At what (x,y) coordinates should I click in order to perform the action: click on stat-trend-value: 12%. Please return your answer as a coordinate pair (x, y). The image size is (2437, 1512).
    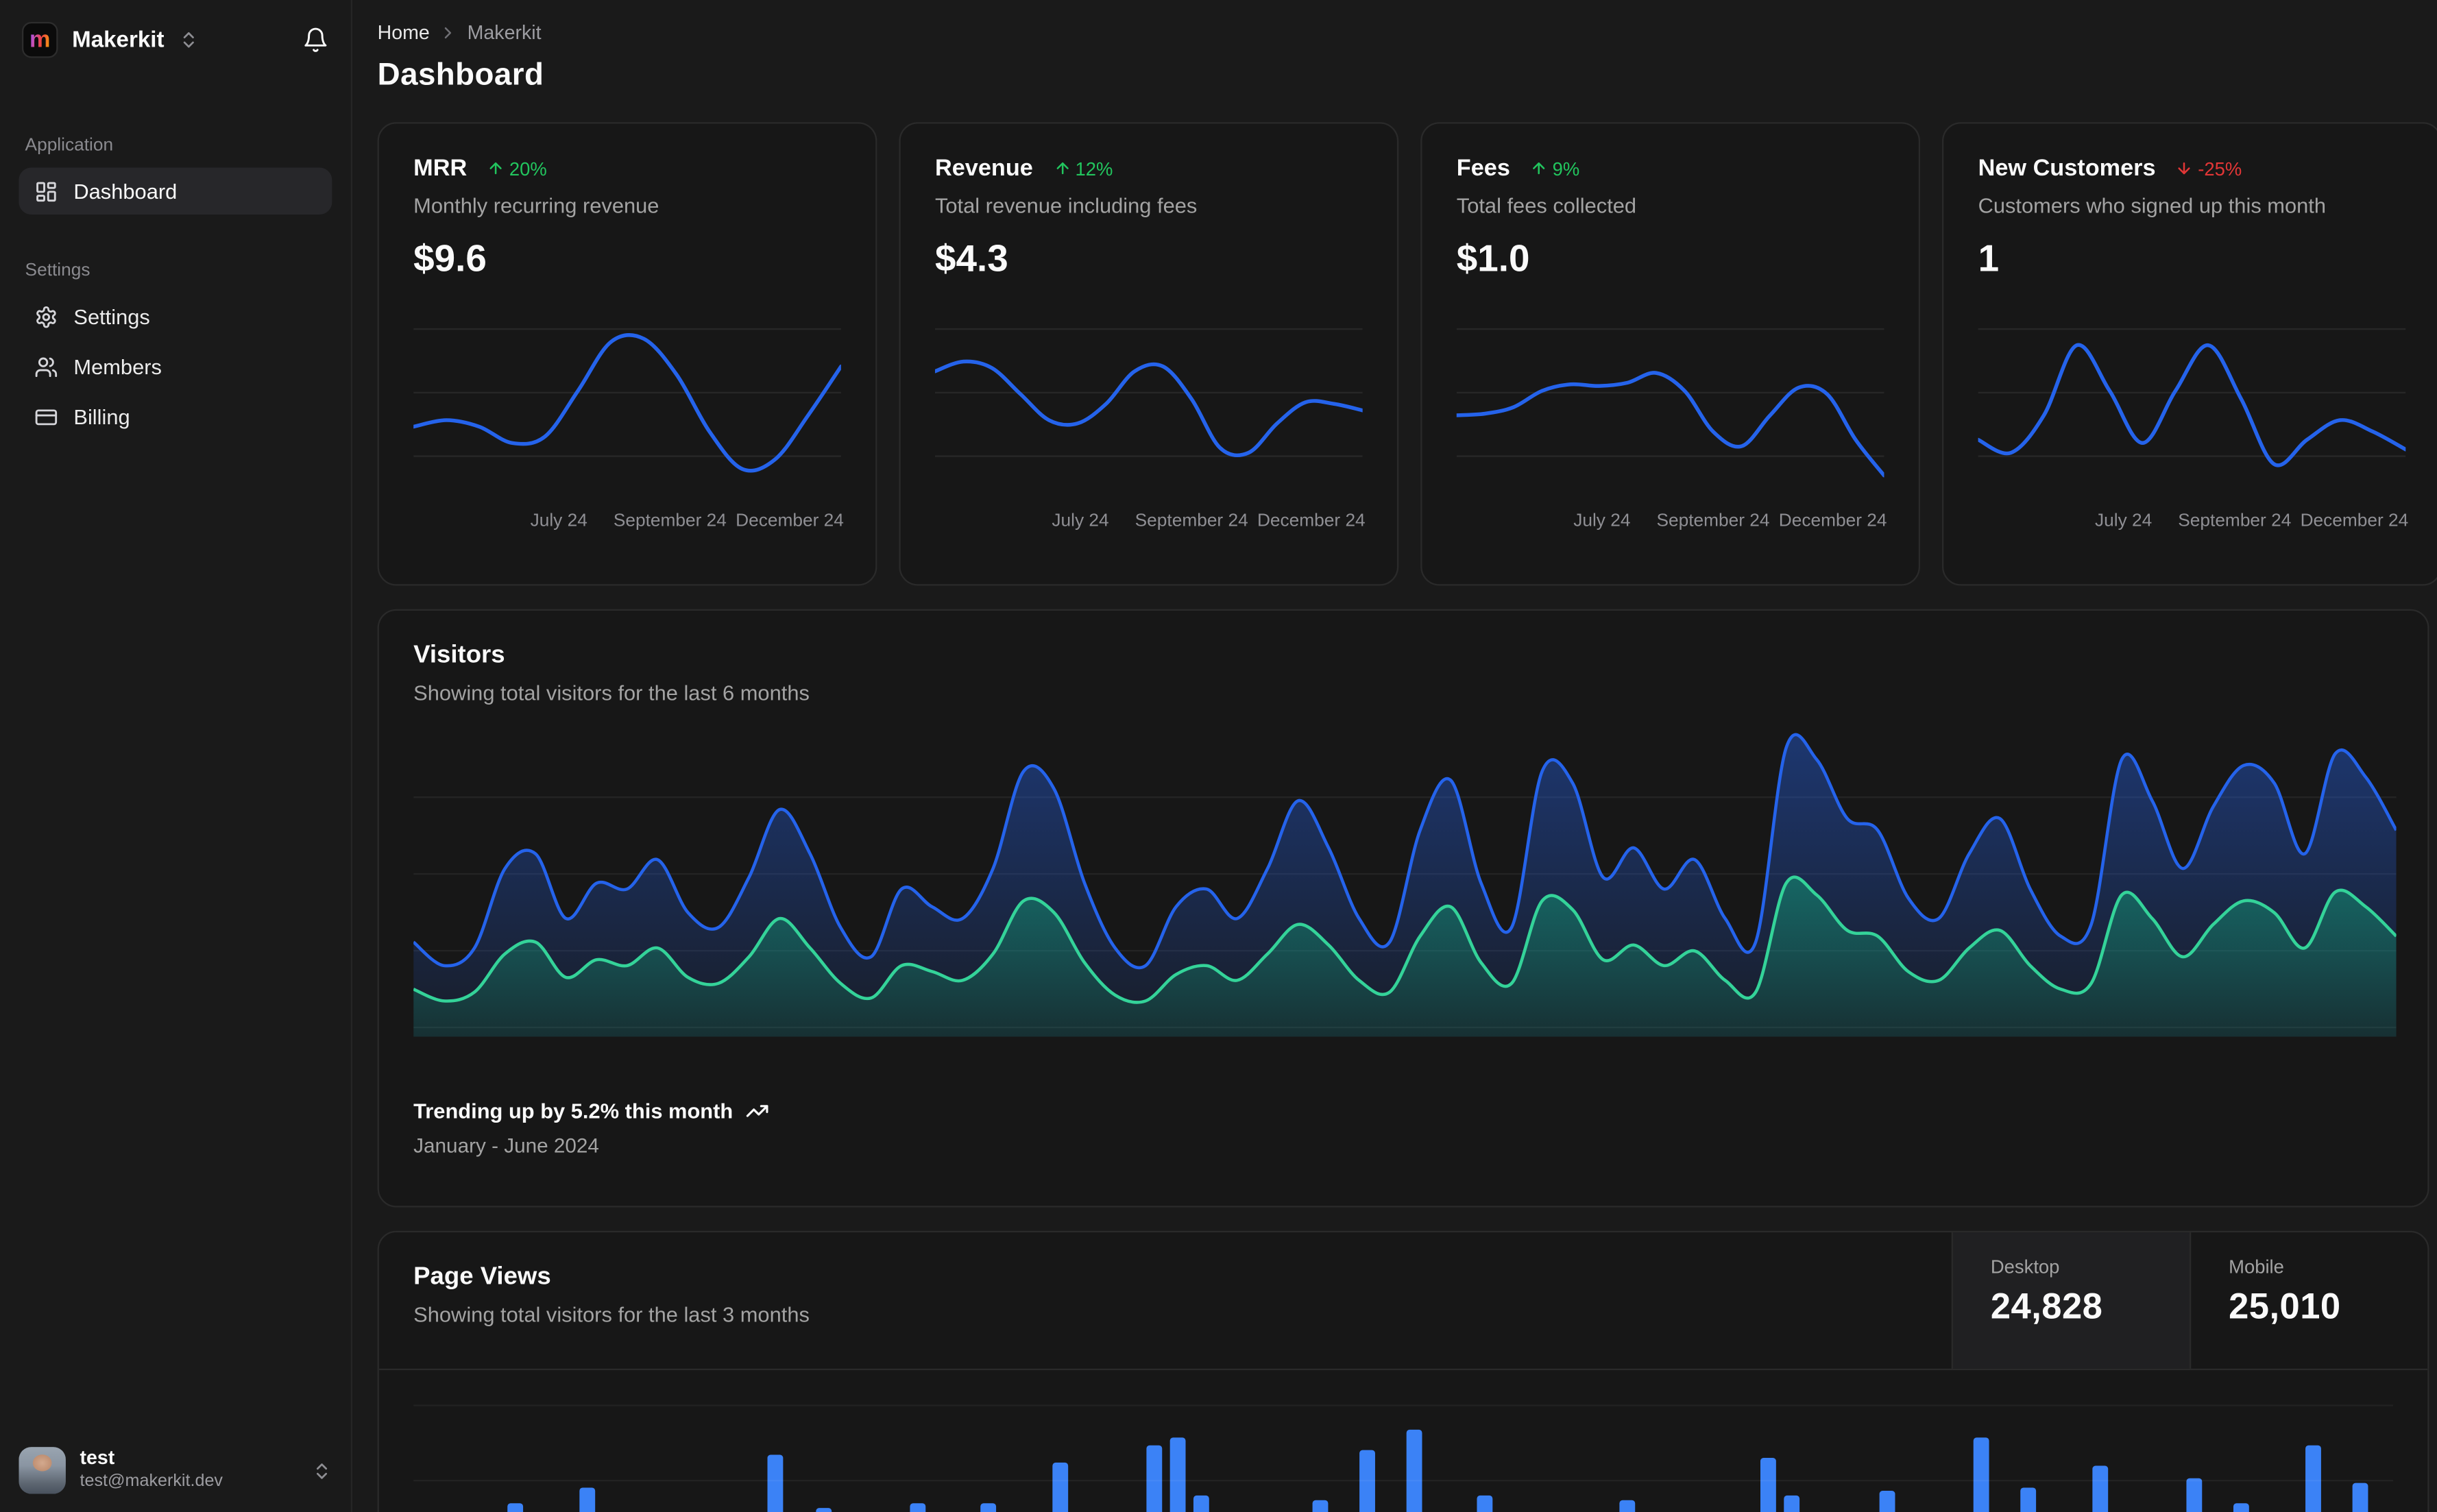
    Looking at the image, I should click on (1094, 169).